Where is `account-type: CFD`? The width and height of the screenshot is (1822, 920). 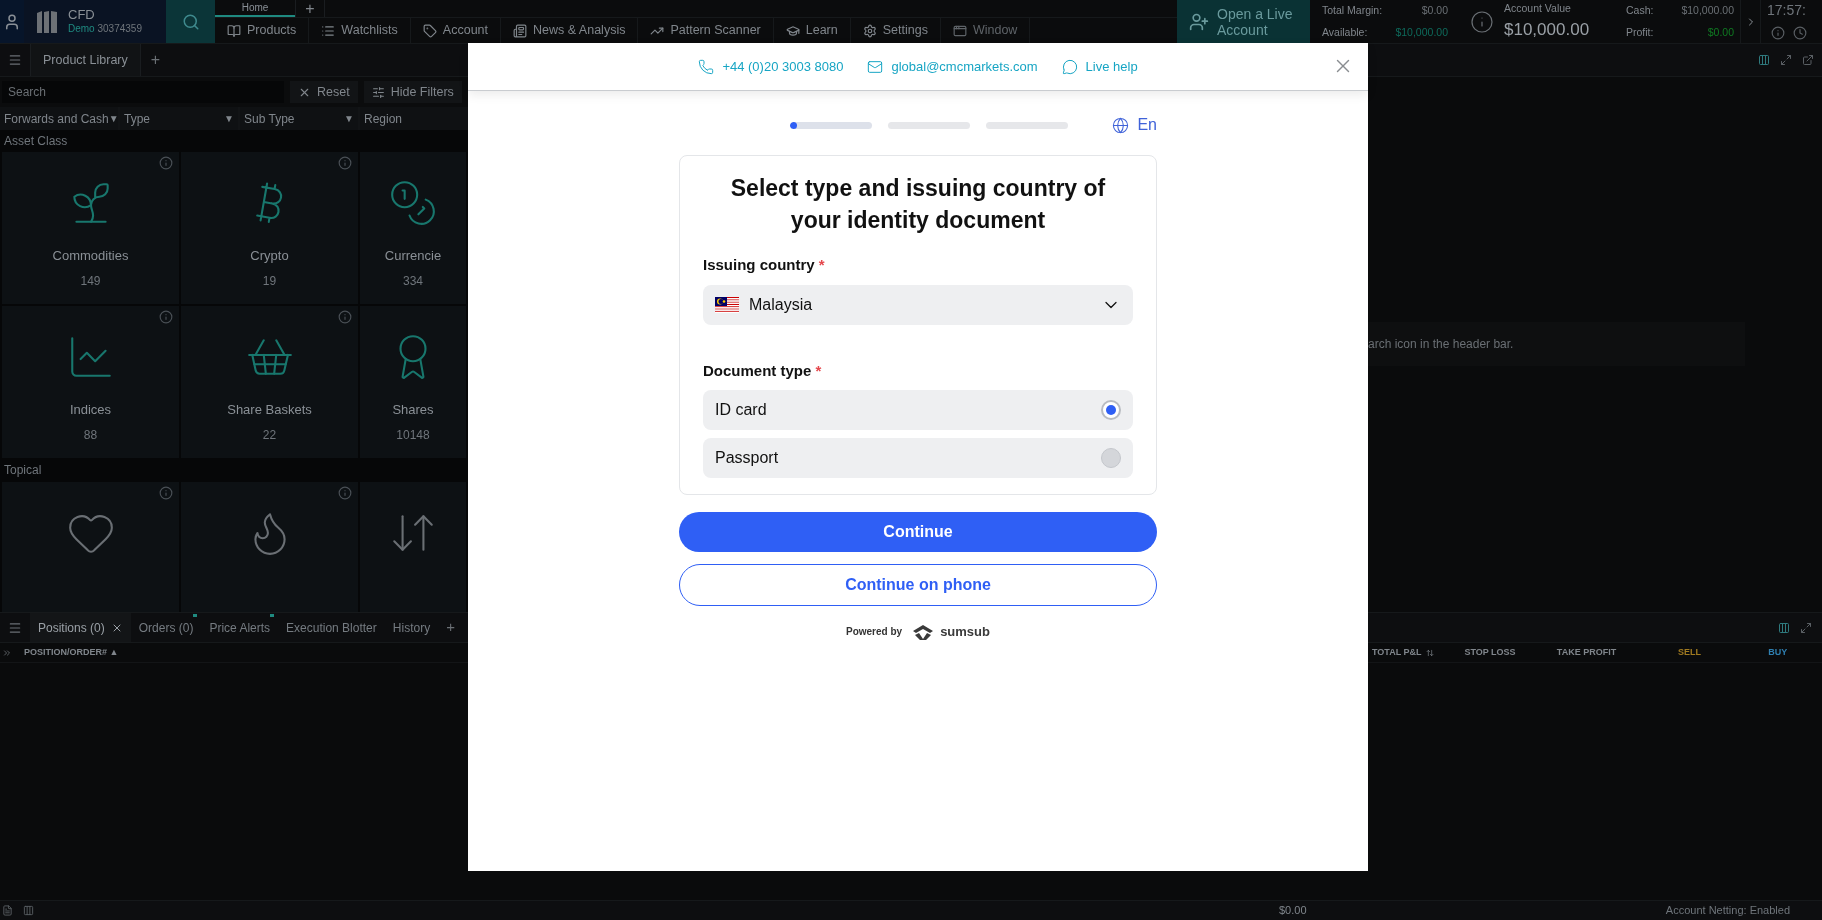
account-type: CFD is located at coordinates (82, 14).